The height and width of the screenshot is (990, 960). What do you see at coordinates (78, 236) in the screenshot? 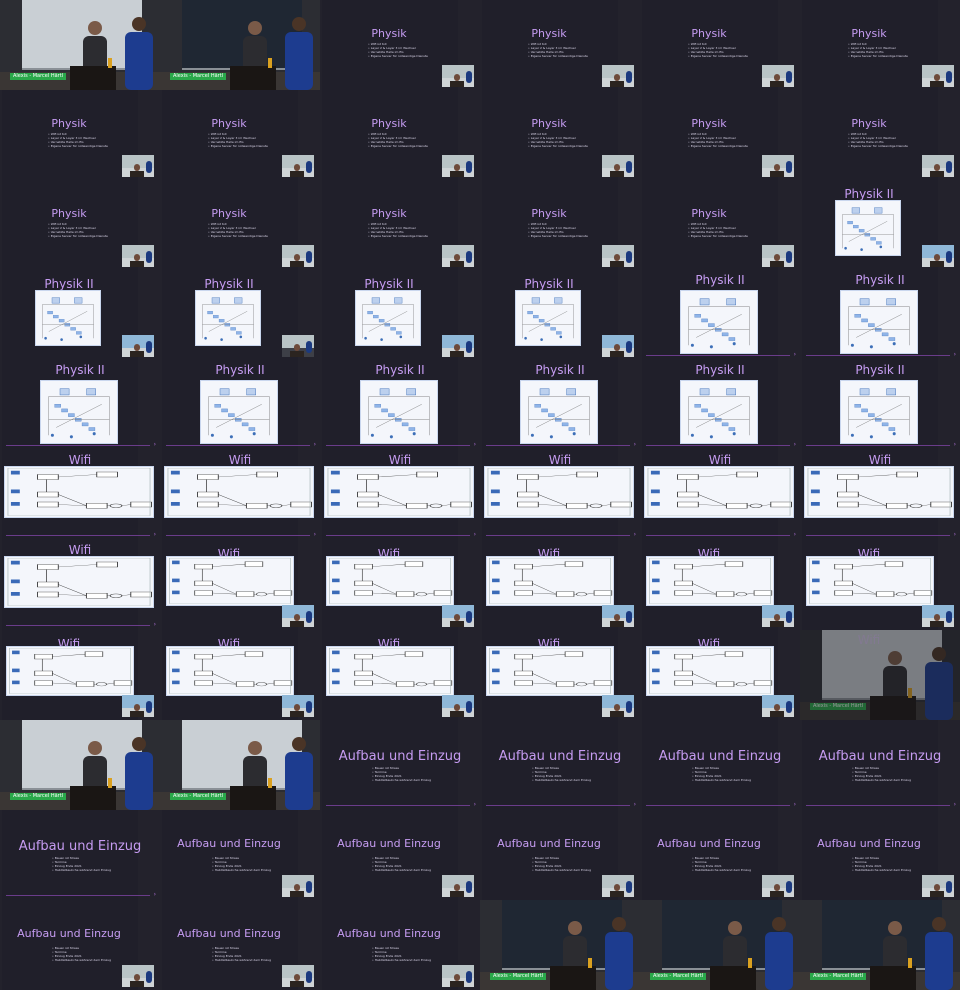
I see `bullet-item: Eigene Server für notwendige Dienste` at bounding box center [78, 236].